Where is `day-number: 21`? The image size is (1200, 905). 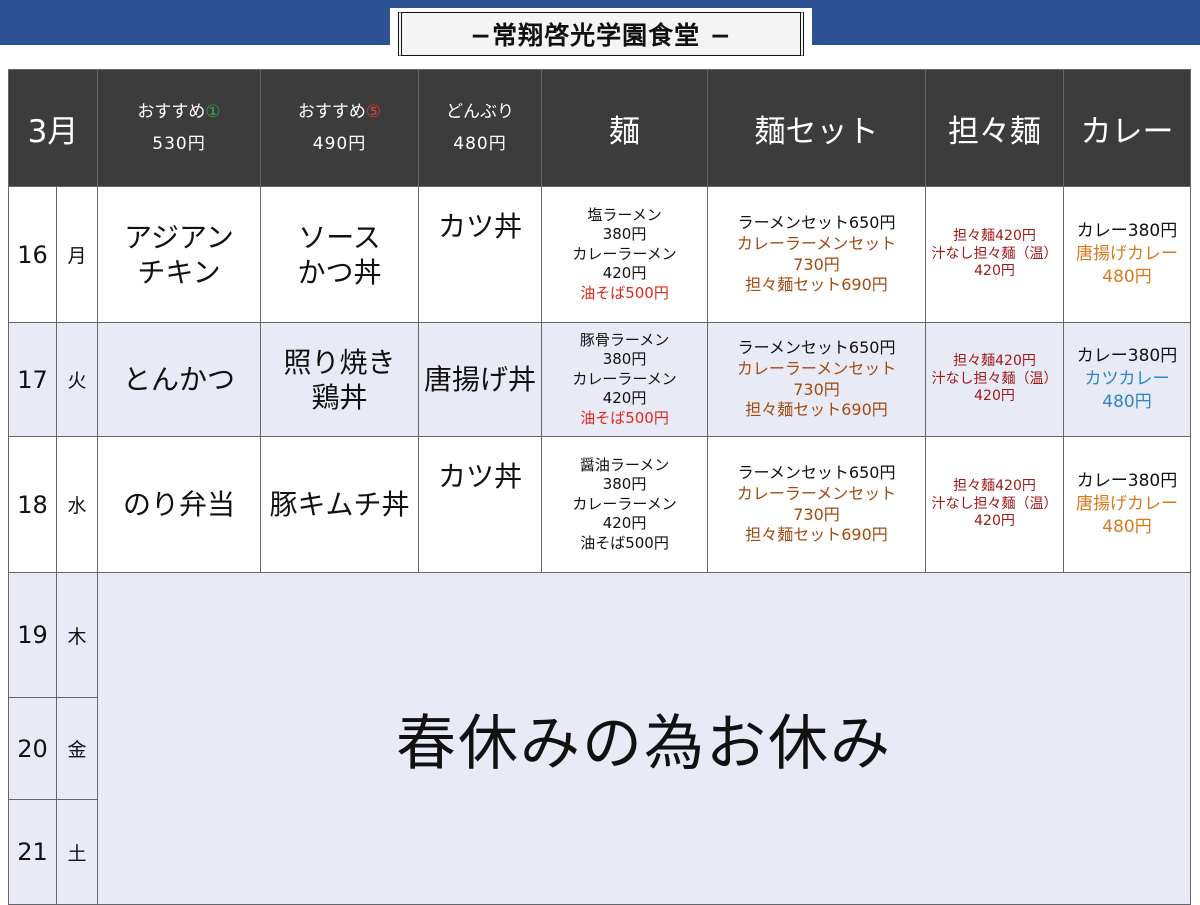
day-number: 21 is located at coordinates (32, 852).